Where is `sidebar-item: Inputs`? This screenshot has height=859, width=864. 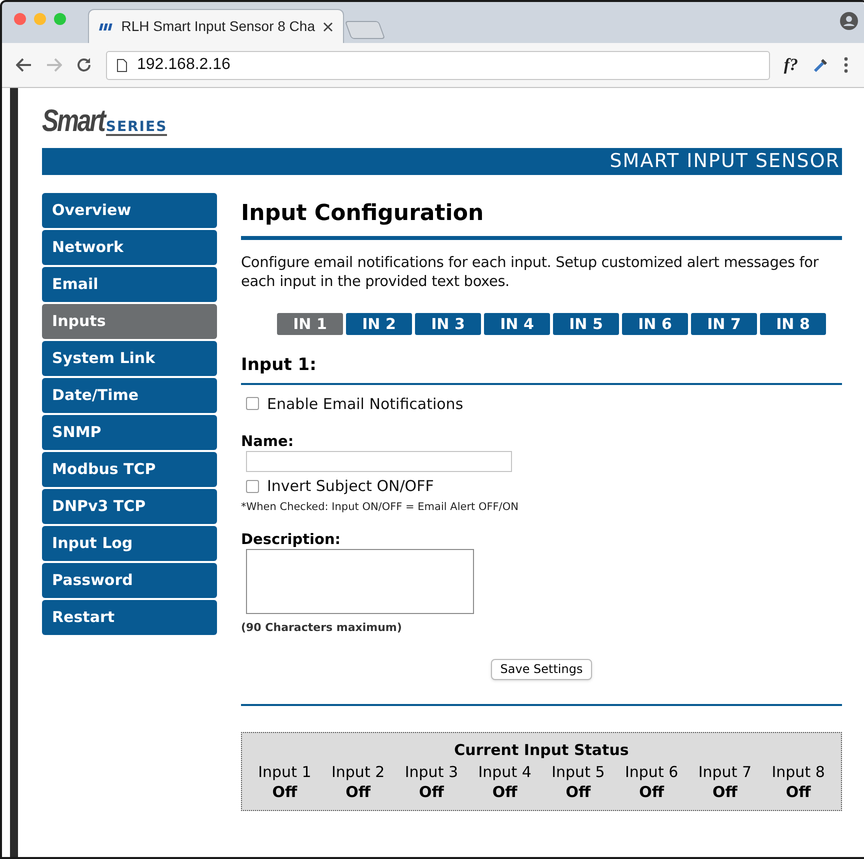
sidebar-item: Inputs is located at coordinates (129, 321).